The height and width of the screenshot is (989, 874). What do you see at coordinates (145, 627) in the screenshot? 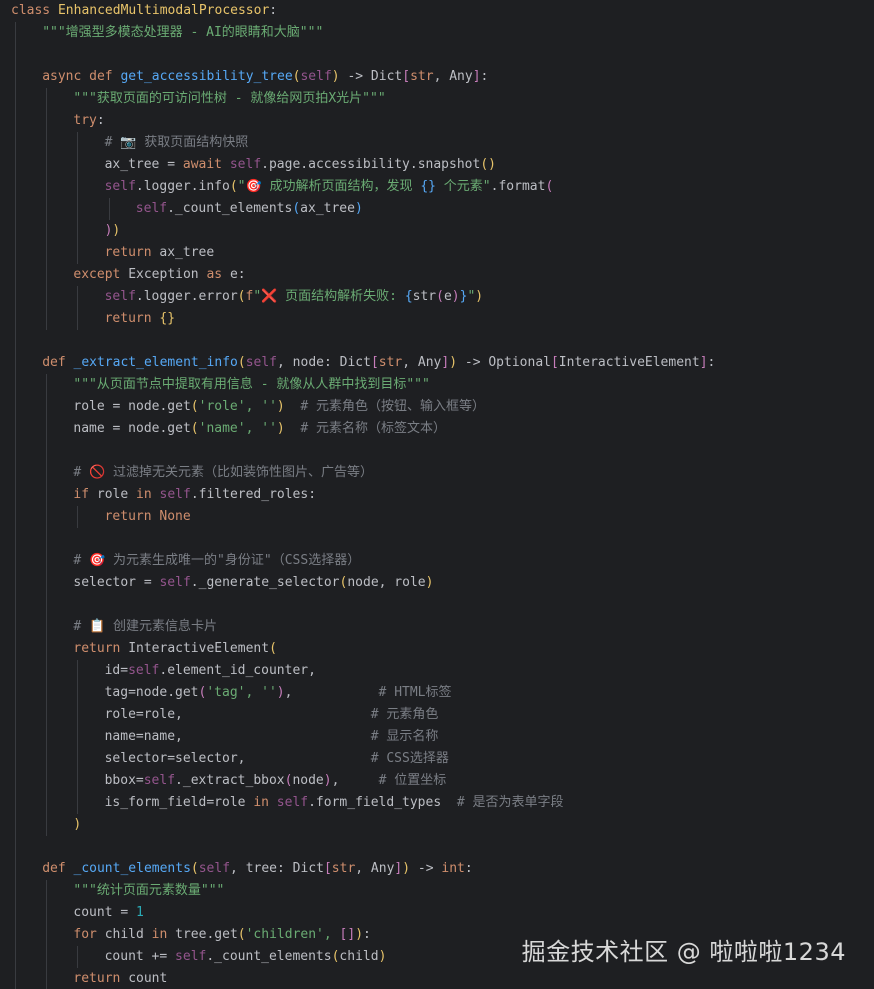
I see `code-line: # 📋 创建元素信息卡片` at bounding box center [145, 627].